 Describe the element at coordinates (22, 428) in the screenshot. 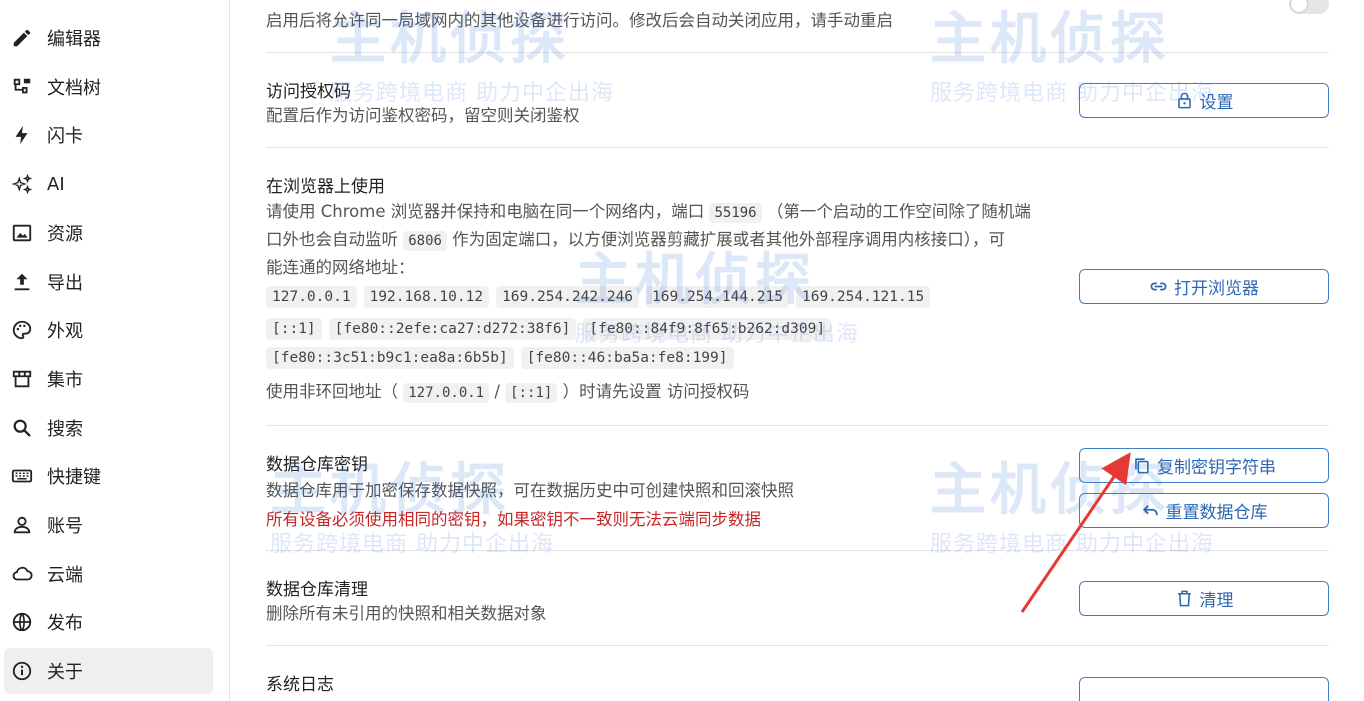

I see `search-icon` at that location.